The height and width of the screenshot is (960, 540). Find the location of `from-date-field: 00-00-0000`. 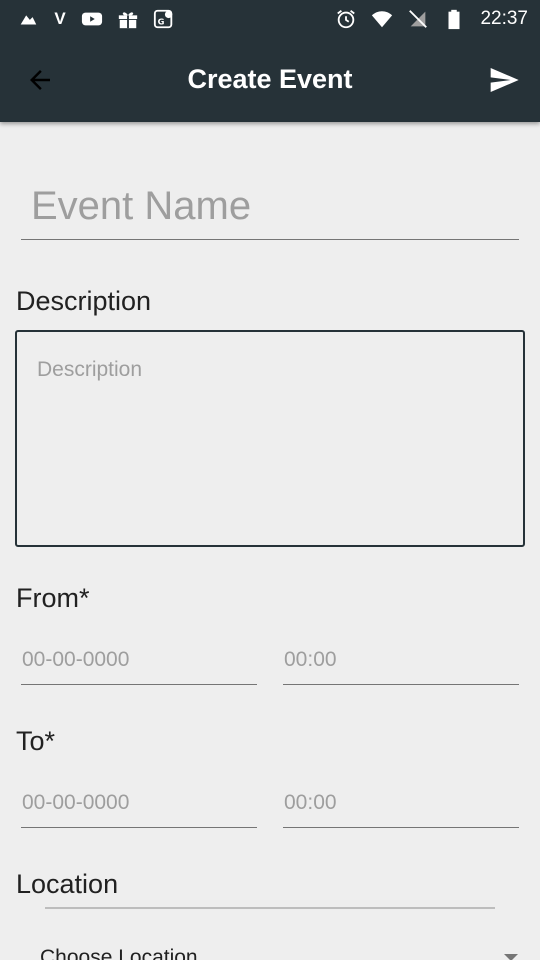

from-date-field: 00-00-0000 is located at coordinates (139, 664).